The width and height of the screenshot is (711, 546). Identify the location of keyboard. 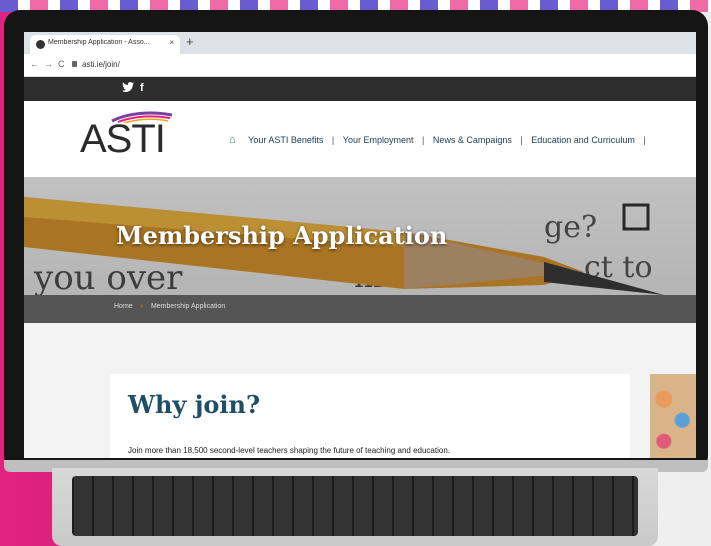
(355, 506).